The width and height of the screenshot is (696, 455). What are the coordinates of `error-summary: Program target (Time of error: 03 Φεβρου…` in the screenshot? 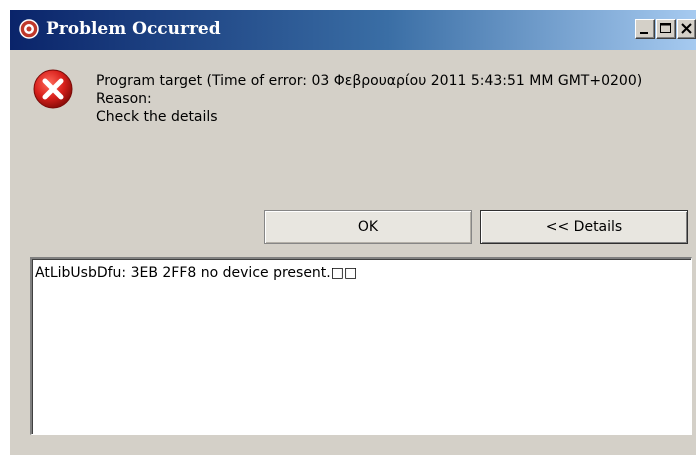 It's located at (369, 81).